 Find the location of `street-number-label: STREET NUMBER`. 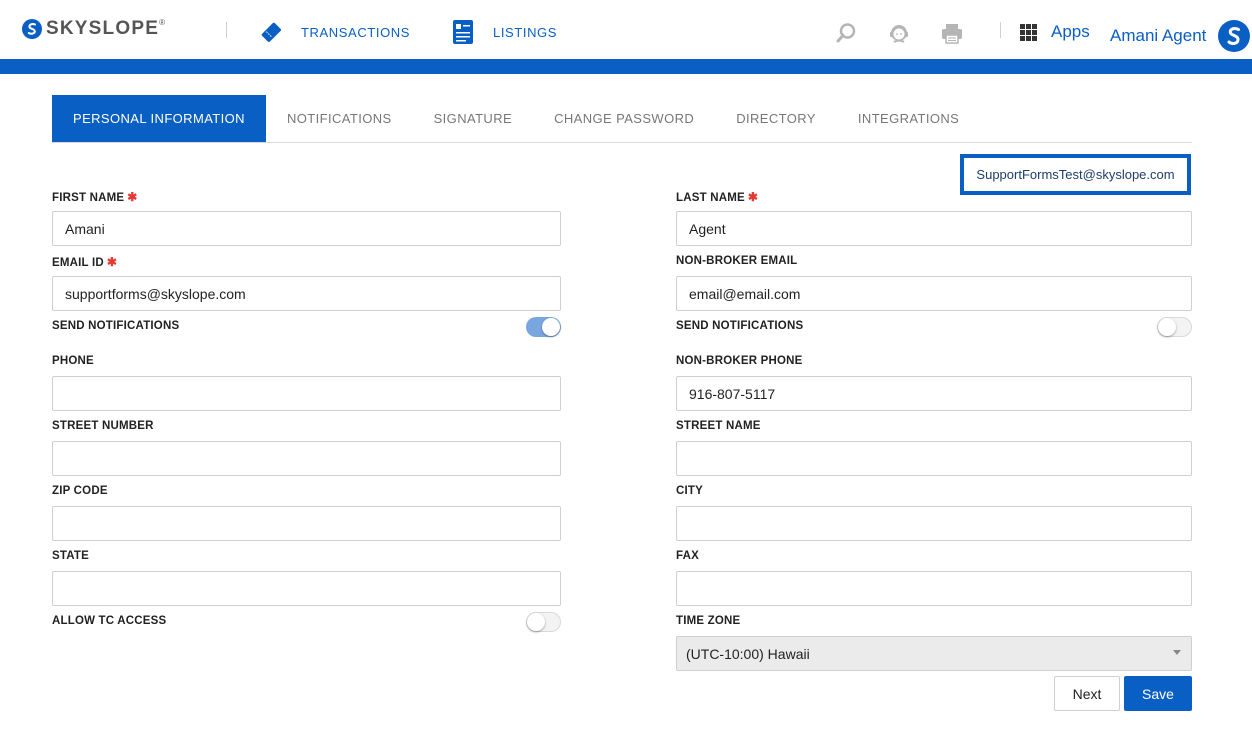

street-number-label: STREET NUMBER is located at coordinates (103, 426).